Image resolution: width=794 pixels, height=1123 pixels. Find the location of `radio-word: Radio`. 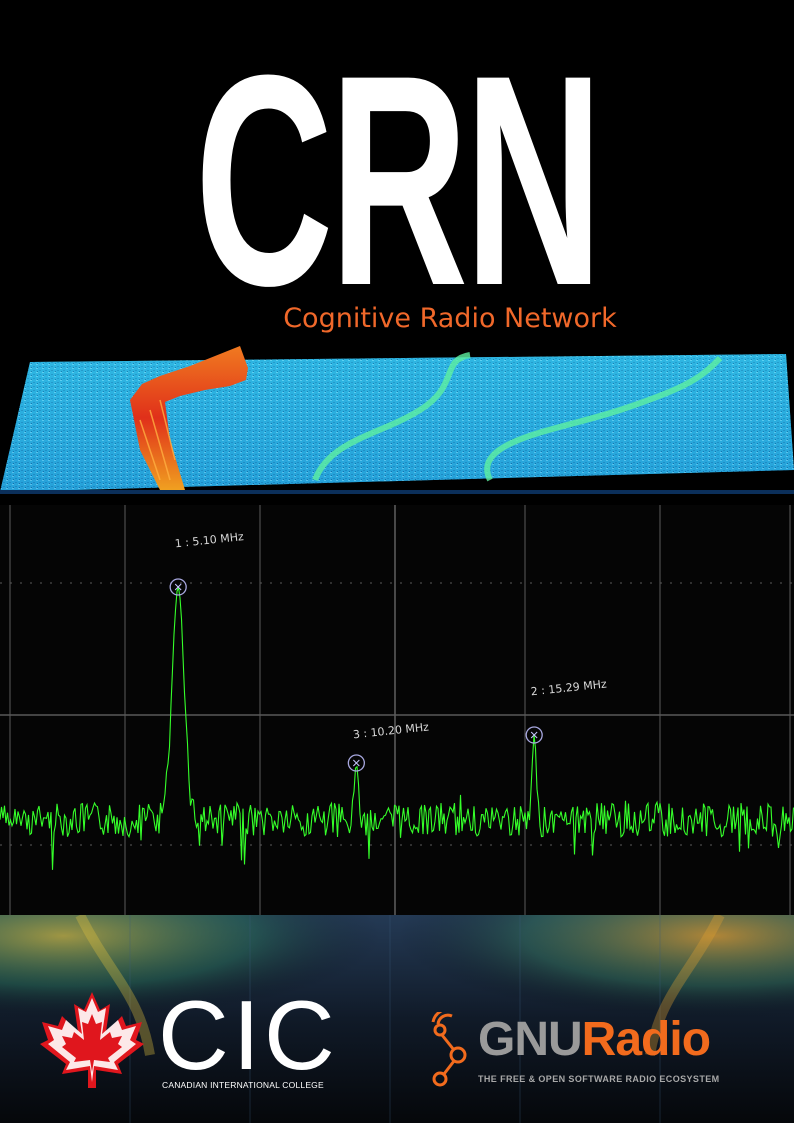

radio-word: Radio is located at coordinates (646, 1039).